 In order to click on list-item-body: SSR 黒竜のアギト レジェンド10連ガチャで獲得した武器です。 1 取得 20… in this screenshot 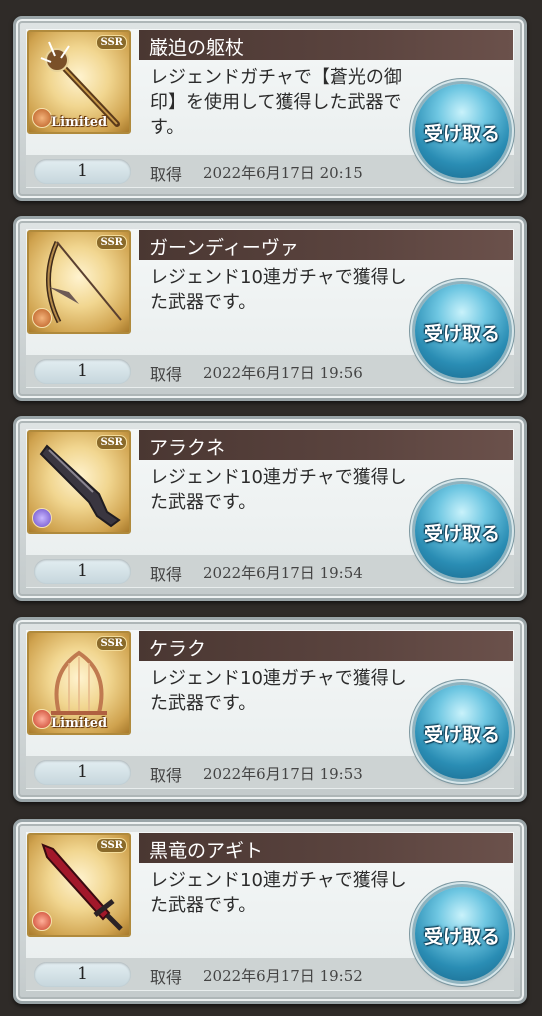, I will do `click(270, 911)`.